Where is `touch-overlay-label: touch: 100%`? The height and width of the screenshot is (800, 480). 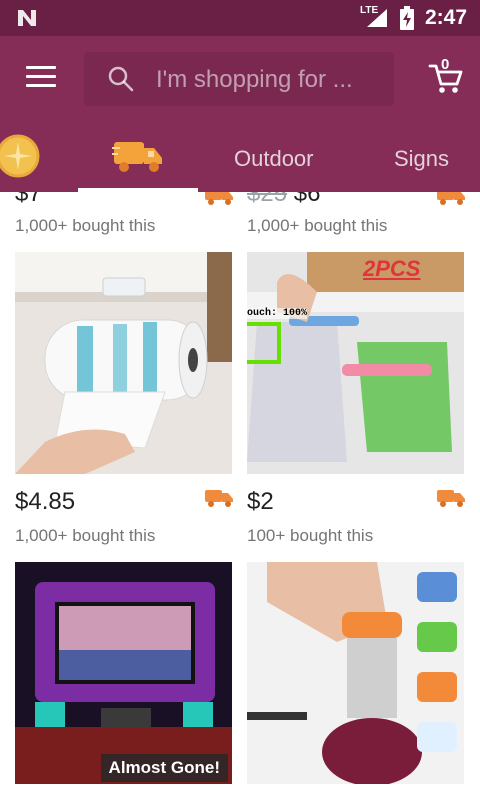
touch-overlay-label: touch: 100% is located at coordinates (277, 313).